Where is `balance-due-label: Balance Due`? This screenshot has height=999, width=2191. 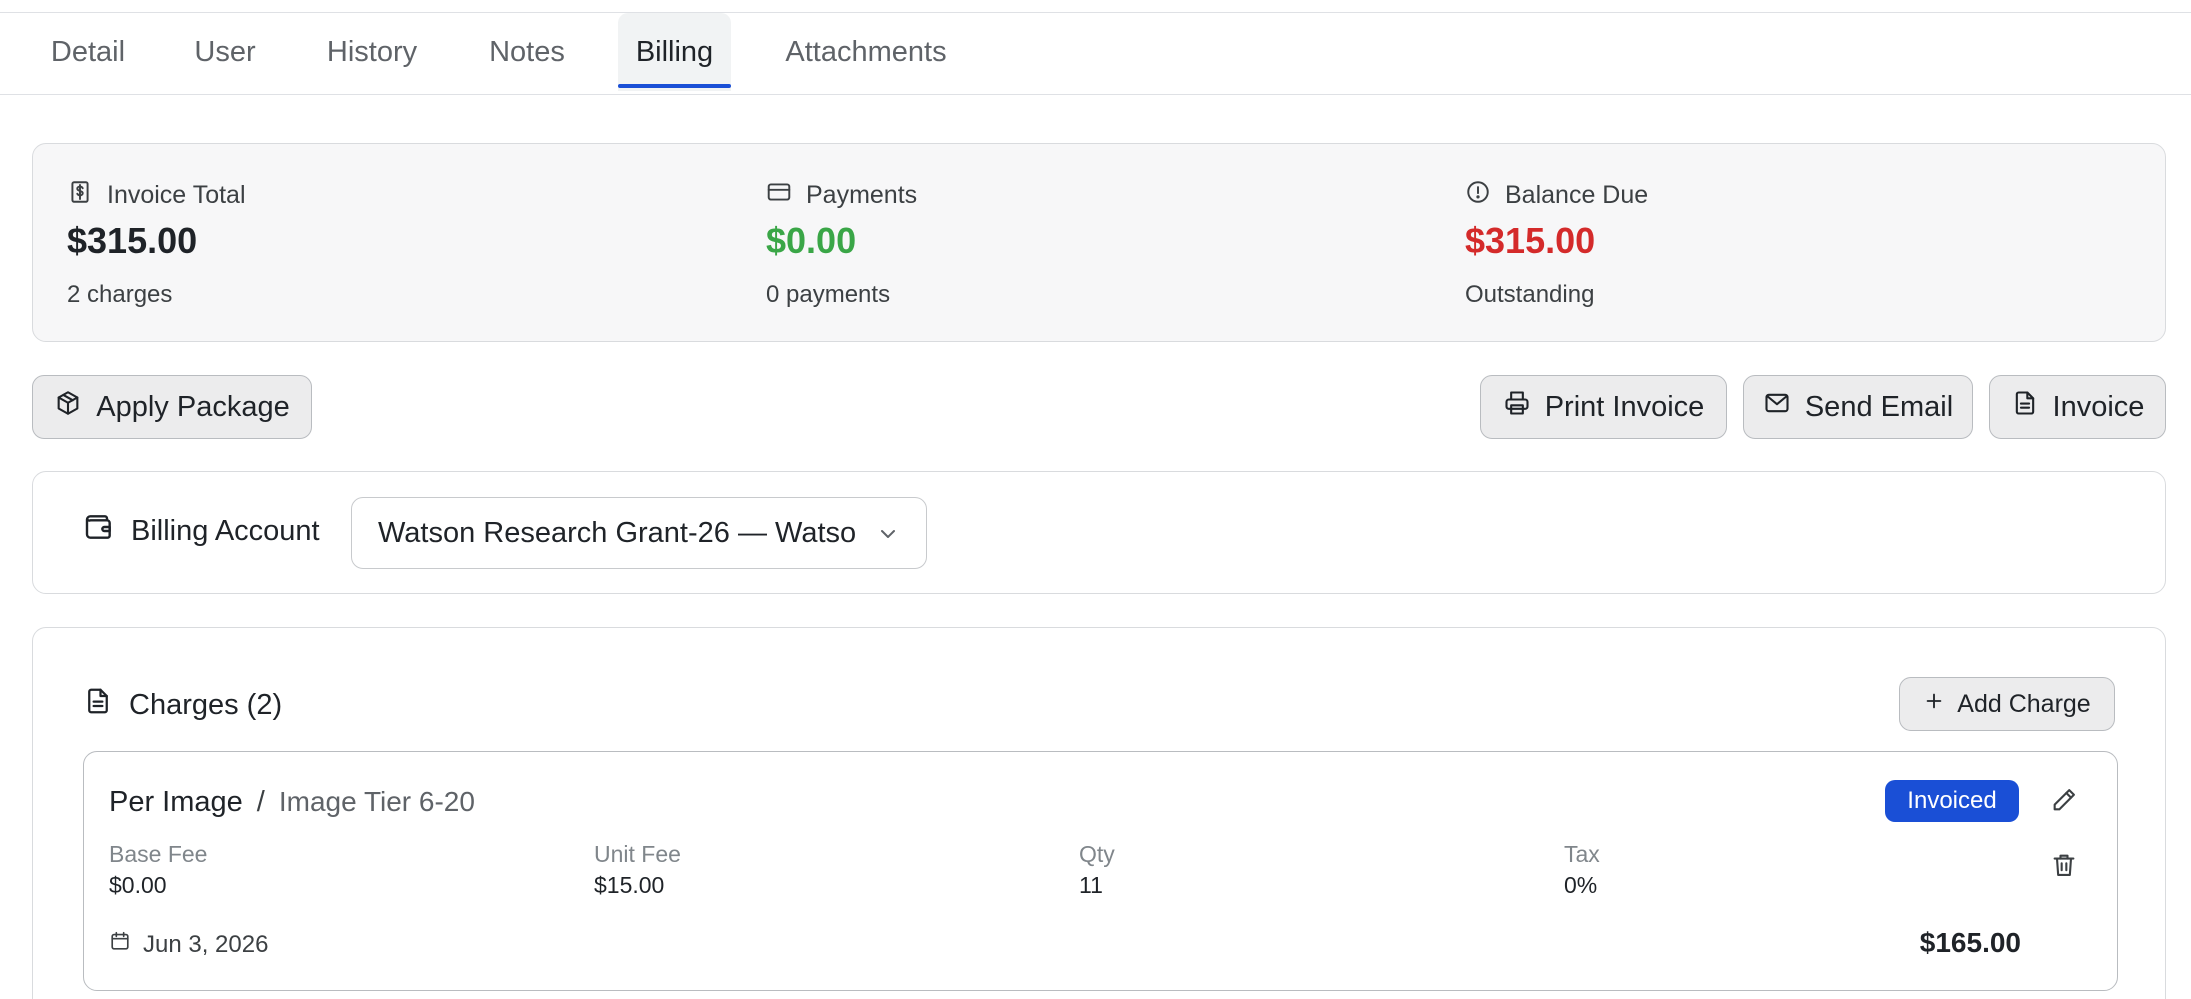
balance-due-label: Balance Due is located at coordinates (1577, 195).